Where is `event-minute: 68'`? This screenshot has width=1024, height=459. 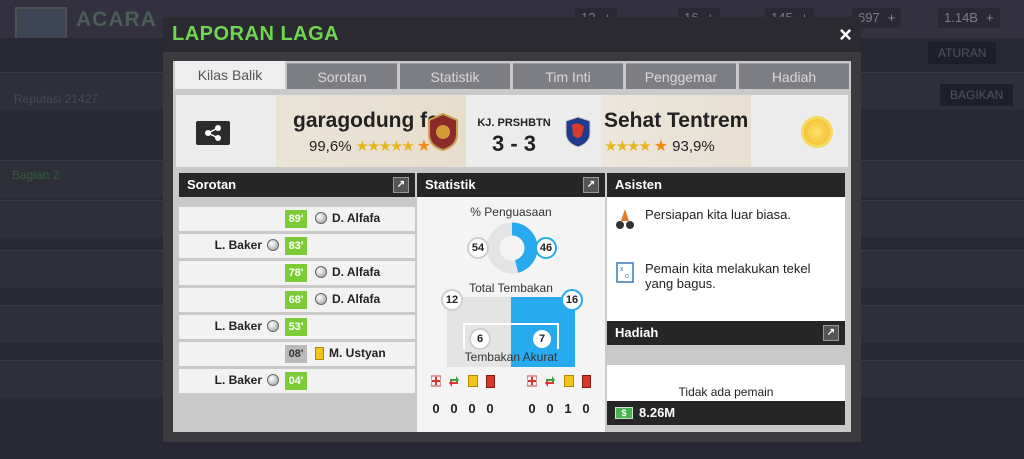 event-minute: 68' is located at coordinates (296, 300).